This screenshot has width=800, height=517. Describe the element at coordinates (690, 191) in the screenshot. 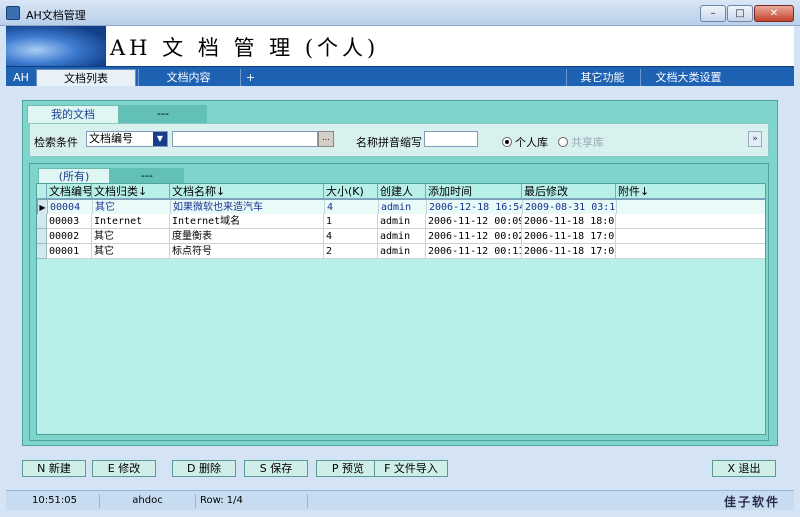

I see `header-attachment: 附件↓` at that location.